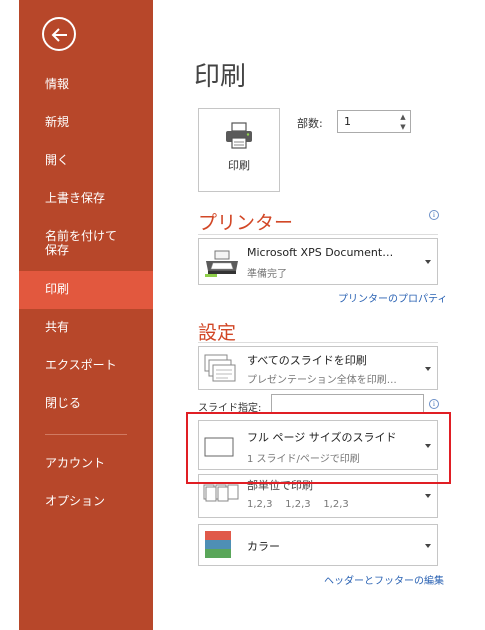 The height and width of the screenshot is (630, 485). Describe the element at coordinates (310, 123) in the screenshot. I see `copies-label: 部数:` at that location.